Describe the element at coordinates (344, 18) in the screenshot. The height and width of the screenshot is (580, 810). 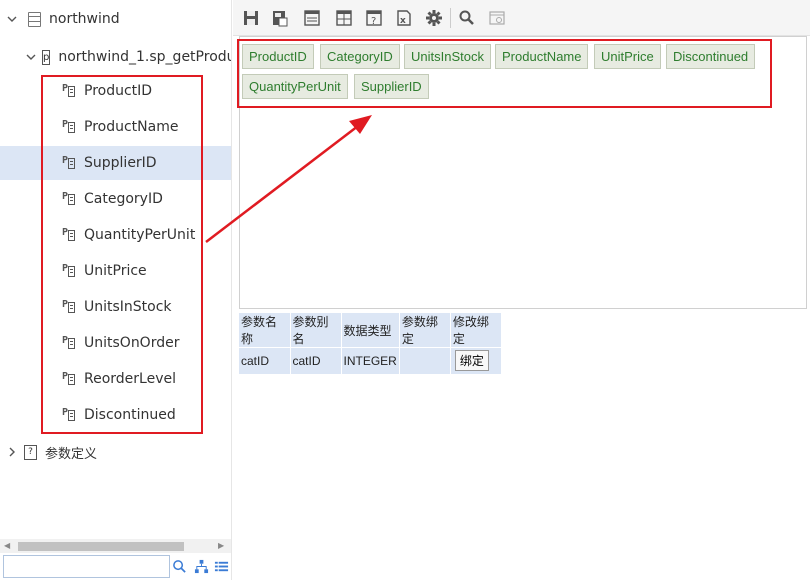
I see `grid-icon` at that location.